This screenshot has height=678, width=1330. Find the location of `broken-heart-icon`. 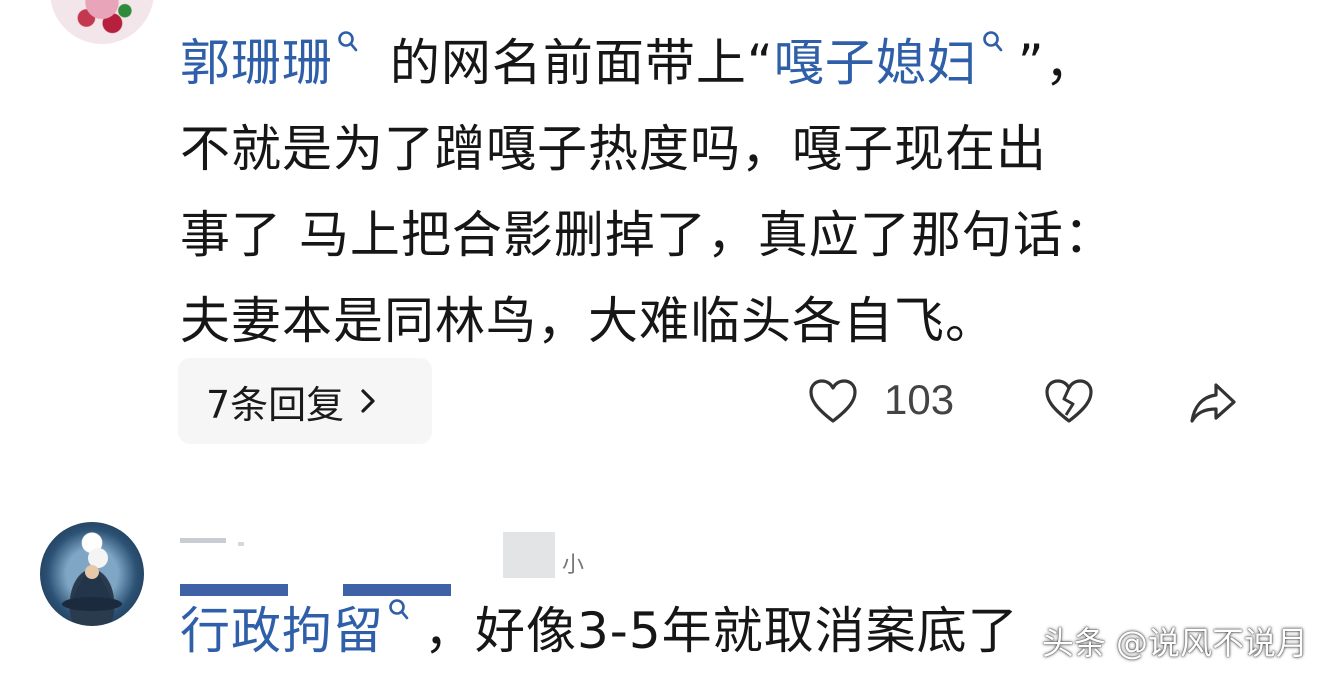

broken-heart-icon is located at coordinates (1069, 402).